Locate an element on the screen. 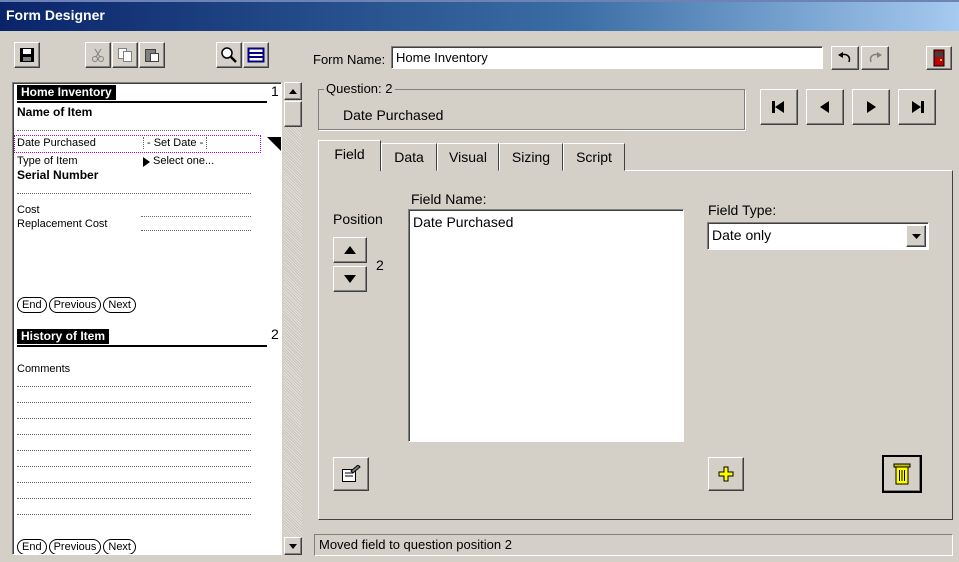 The width and height of the screenshot is (959, 562). move-down-button is located at coordinates (350, 279).